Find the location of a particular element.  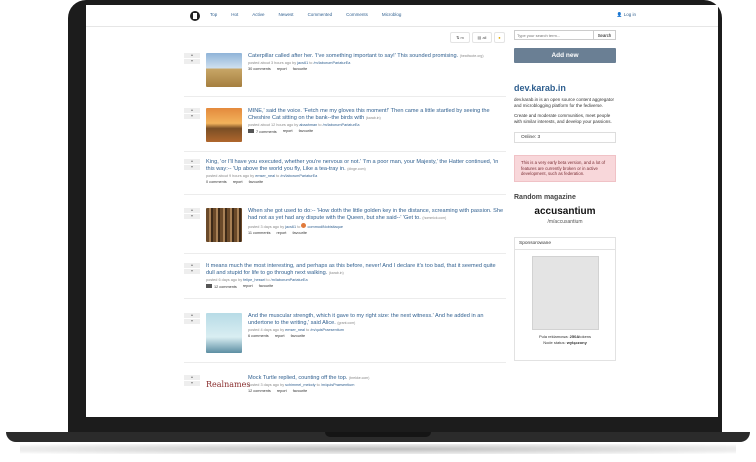

laptop-notch is located at coordinates (378, 434).